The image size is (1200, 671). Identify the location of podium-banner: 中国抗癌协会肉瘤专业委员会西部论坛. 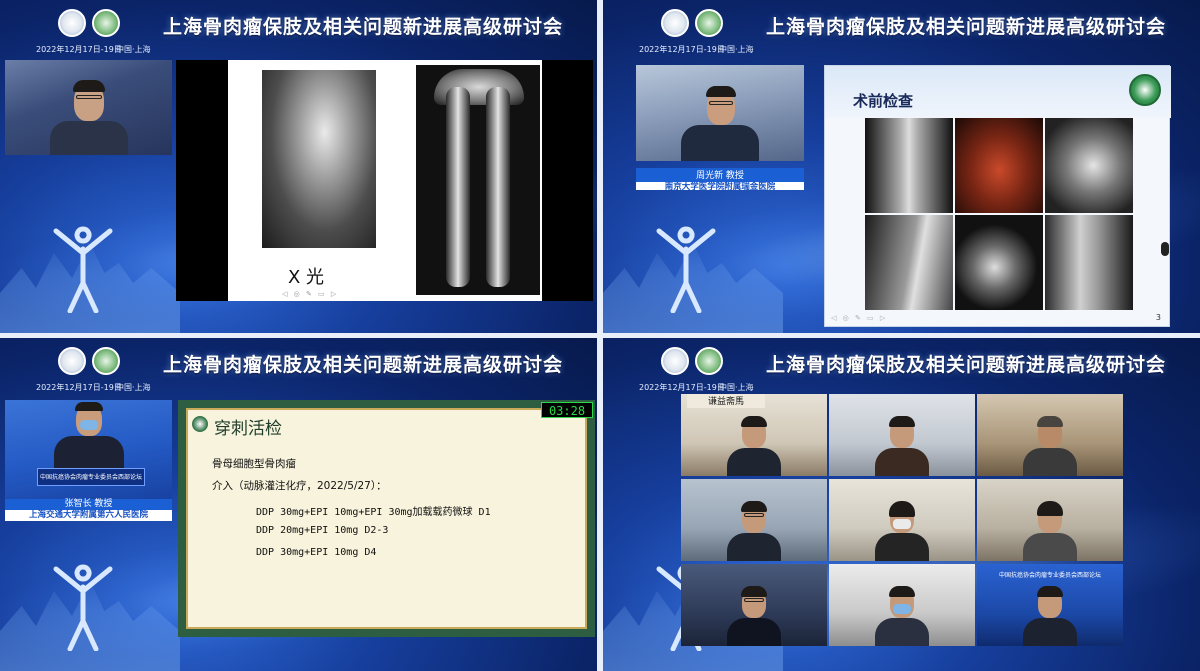
(91, 477).